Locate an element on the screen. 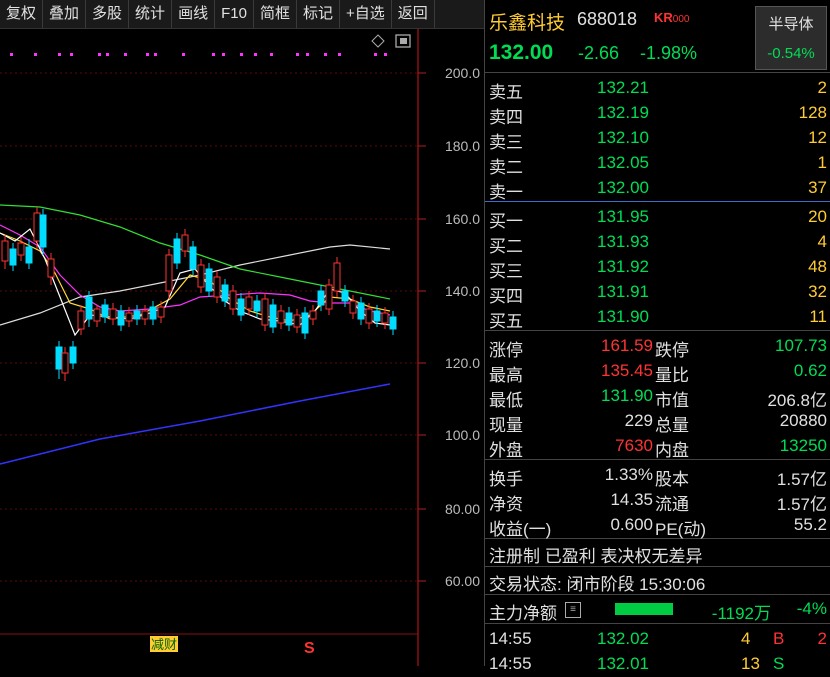 Image resolution: width=830 pixels, height=677 pixels. y-tick-label: 160.0 is located at coordinates (462, 219).